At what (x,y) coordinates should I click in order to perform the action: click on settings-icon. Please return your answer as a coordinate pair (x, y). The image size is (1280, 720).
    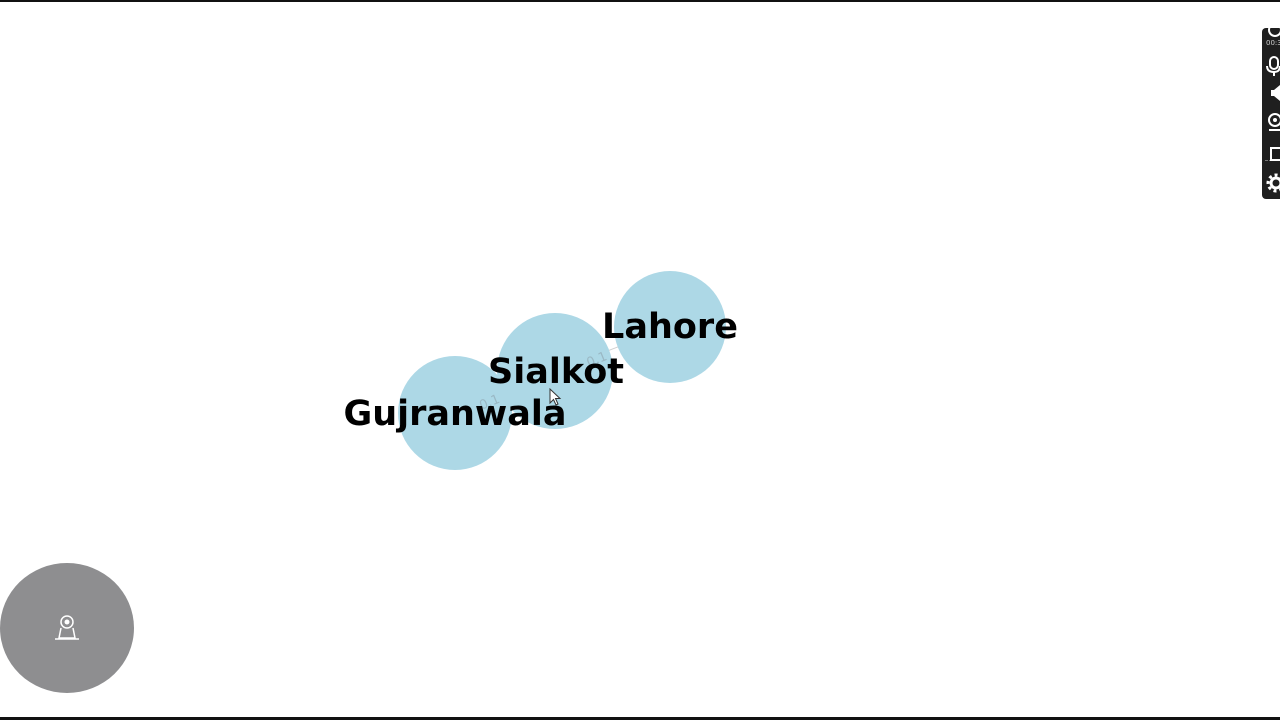
    Looking at the image, I should click on (1273, 183).